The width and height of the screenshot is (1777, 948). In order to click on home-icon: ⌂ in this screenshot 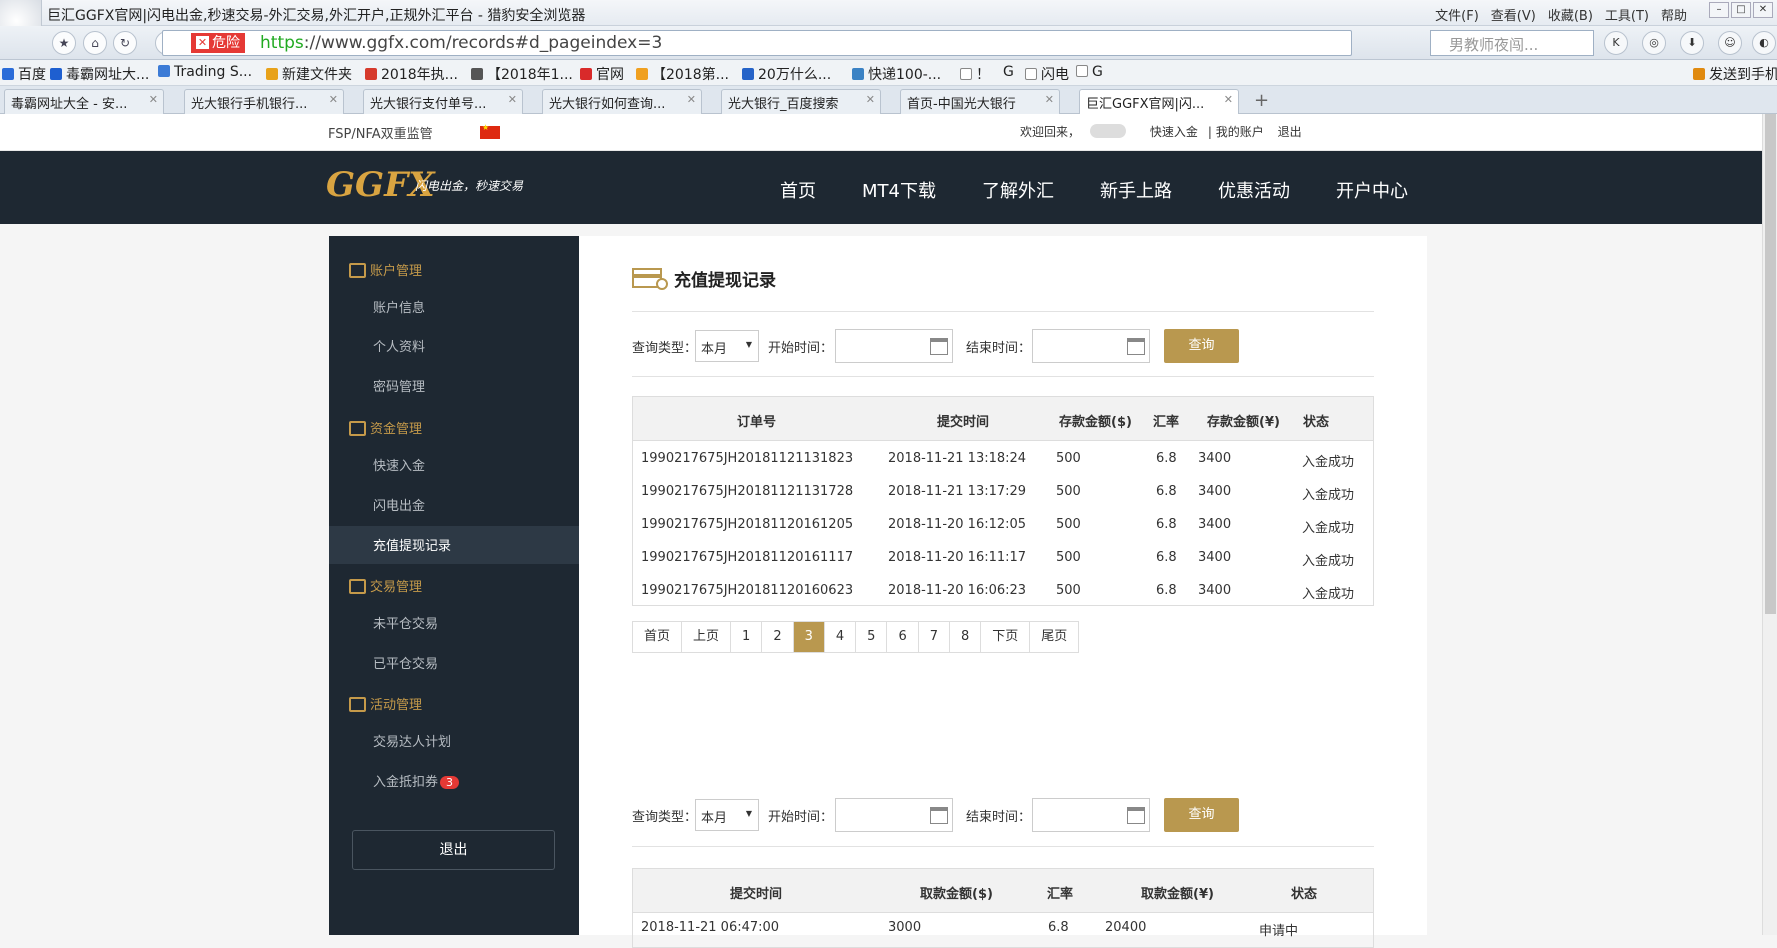, I will do `click(95, 43)`.